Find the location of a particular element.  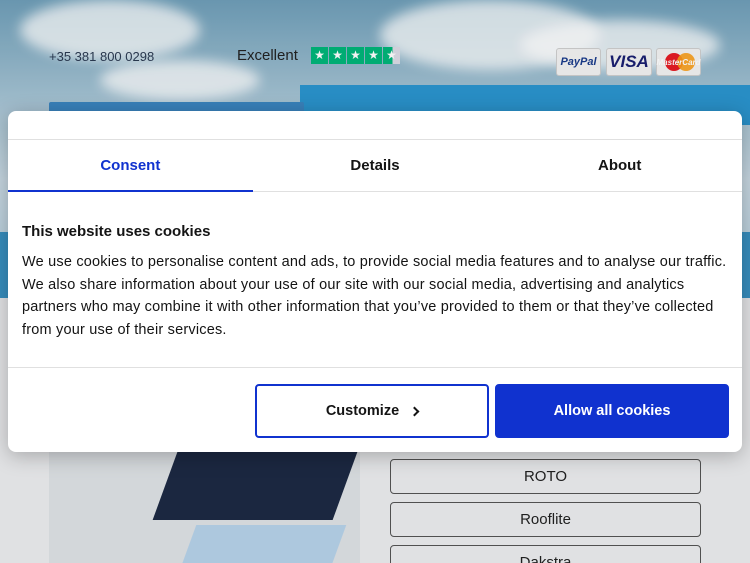

cookie-title: This website uses cookies is located at coordinates (116, 231).